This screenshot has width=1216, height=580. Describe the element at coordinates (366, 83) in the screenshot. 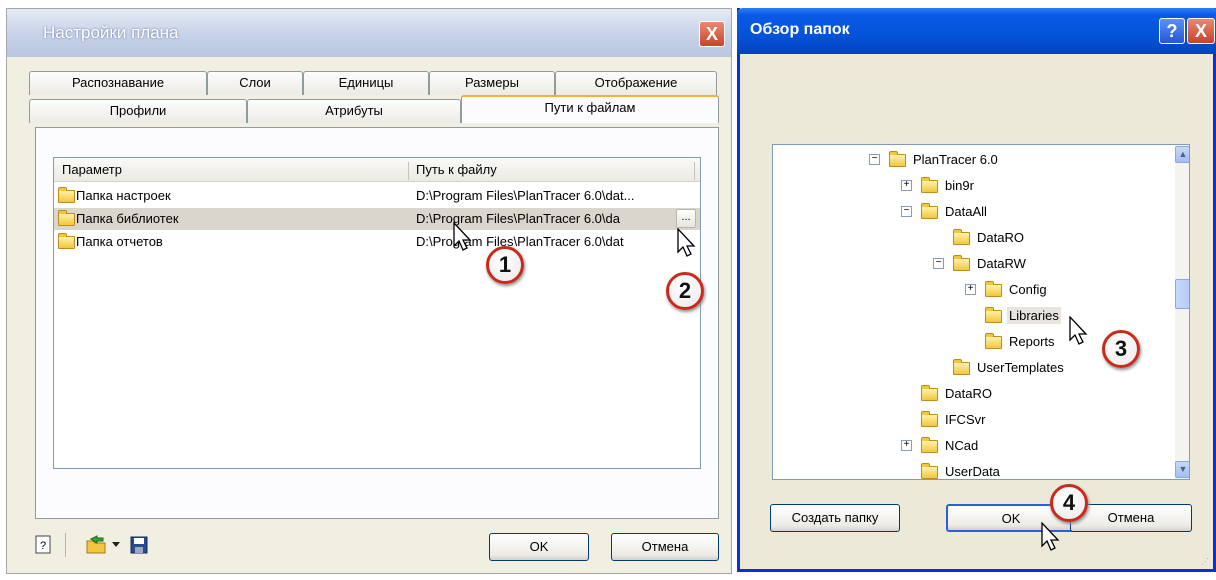

I see `tab-units: Единицы` at that location.